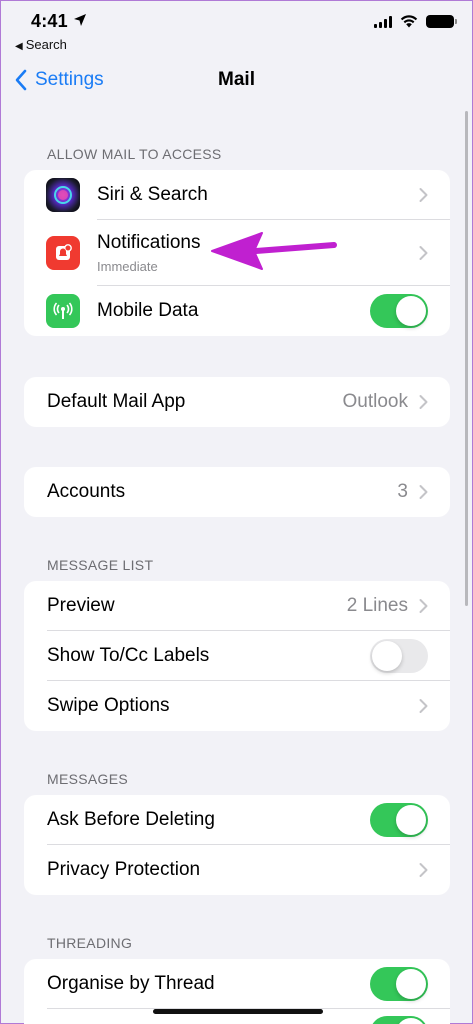 The width and height of the screenshot is (473, 1024). Describe the element at coordinates (63, 195) in the screenshot. I see `siri-icon` at that location.